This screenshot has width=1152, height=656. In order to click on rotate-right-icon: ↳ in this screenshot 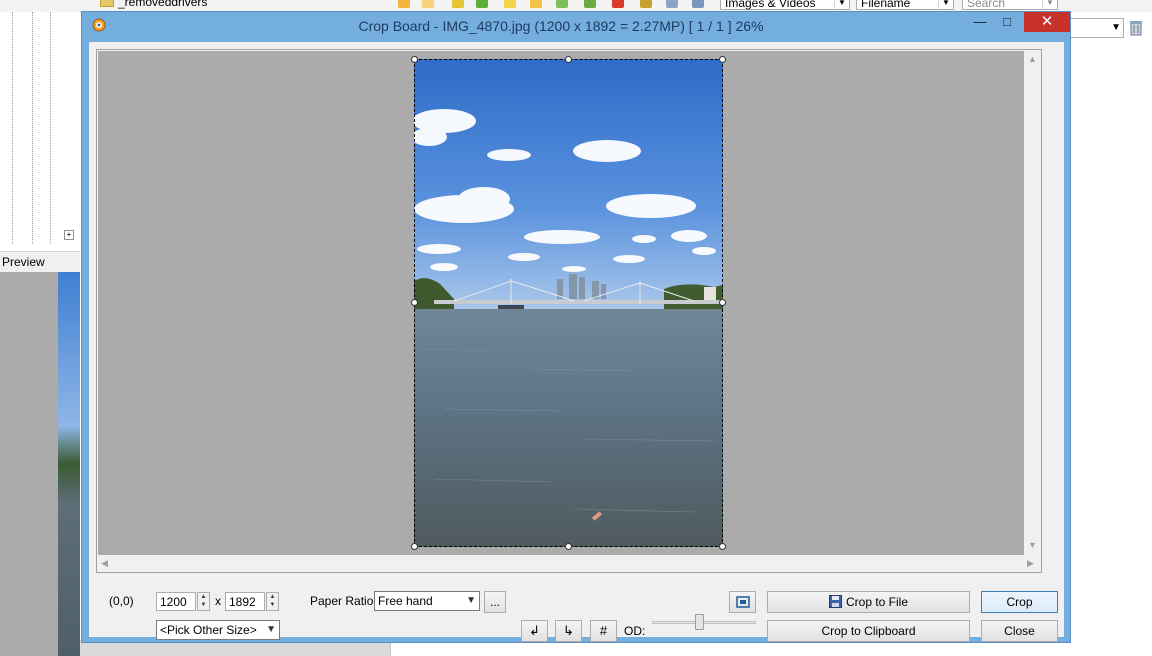, I will do `click(568, 630)`.